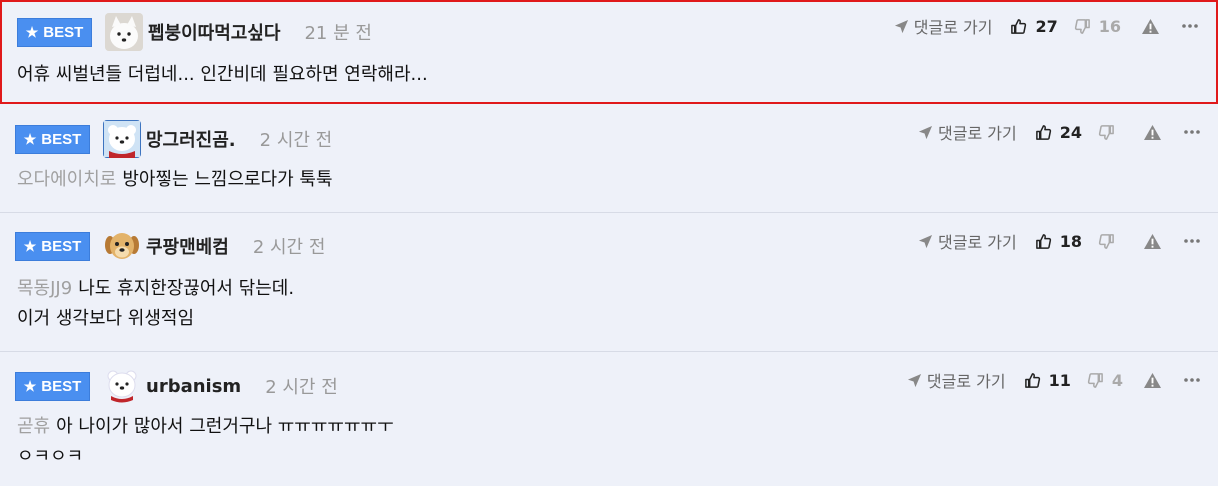 The height and width of the screenshot is (486, 1218). I want to click on like-button: 18, so click(1058, 241).